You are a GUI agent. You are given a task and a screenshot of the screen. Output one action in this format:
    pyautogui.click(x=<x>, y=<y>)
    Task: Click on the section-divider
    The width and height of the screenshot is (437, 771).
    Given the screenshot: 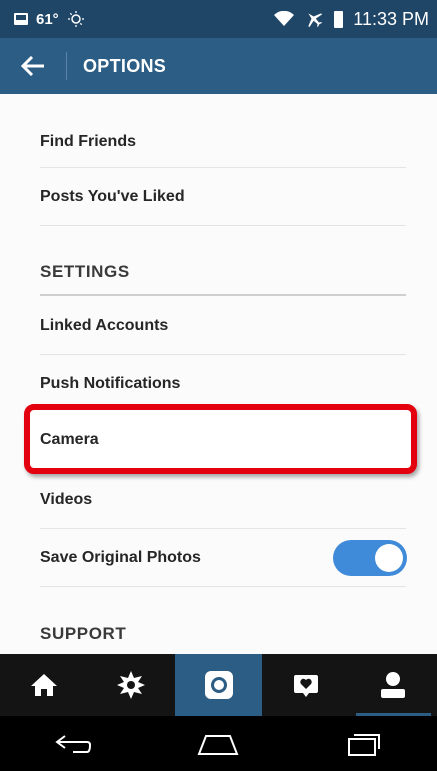 What is the action you would take?
    pyautogui.click(x=223, y=295)
    